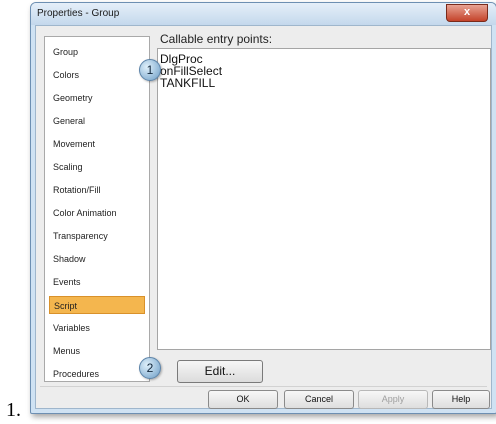 The image size is (496, 424). Describe the element at coordinates (263, 14) in the screenshot. I see `title-bar: Properties - Group x` at that location.